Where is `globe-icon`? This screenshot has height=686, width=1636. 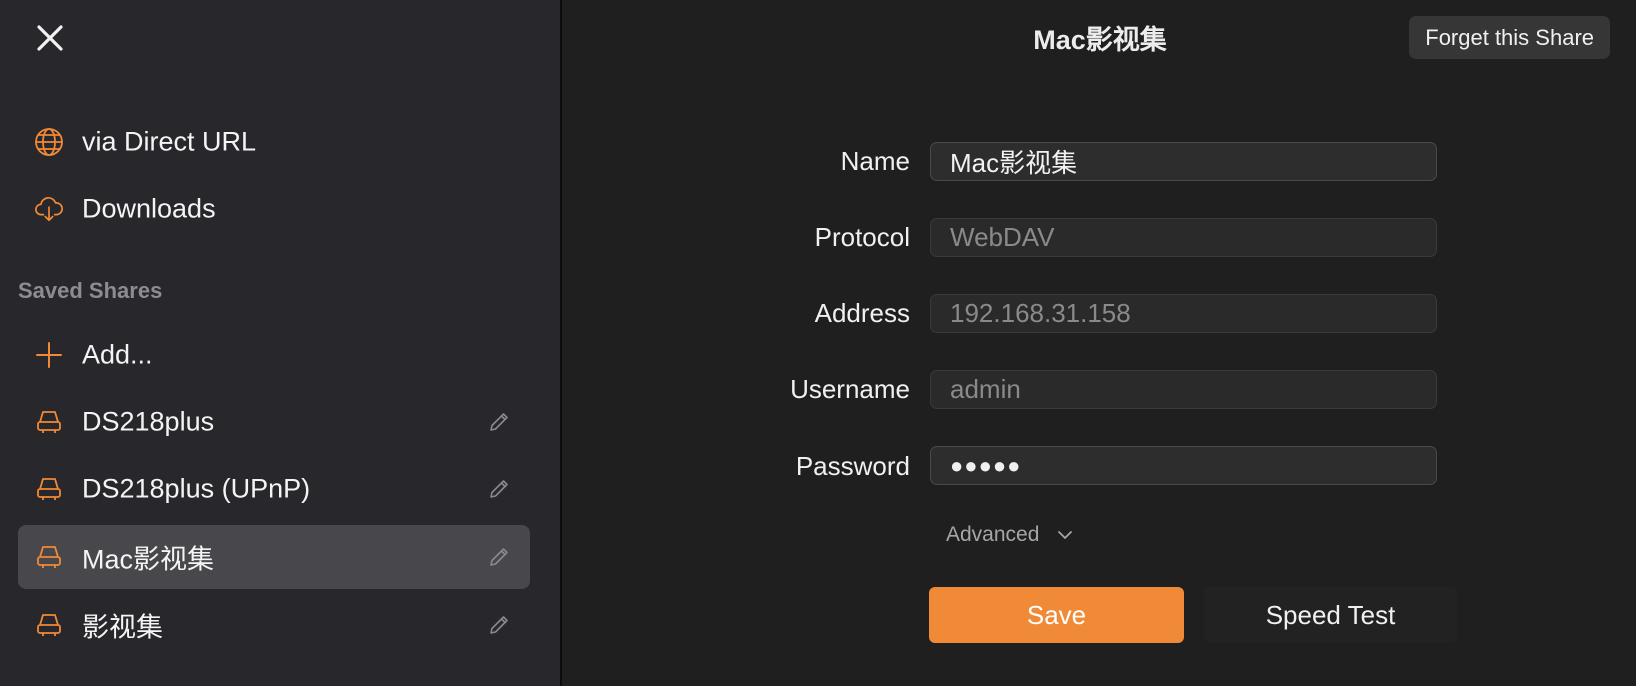
globe-icon is located at coordinates (49, 142).